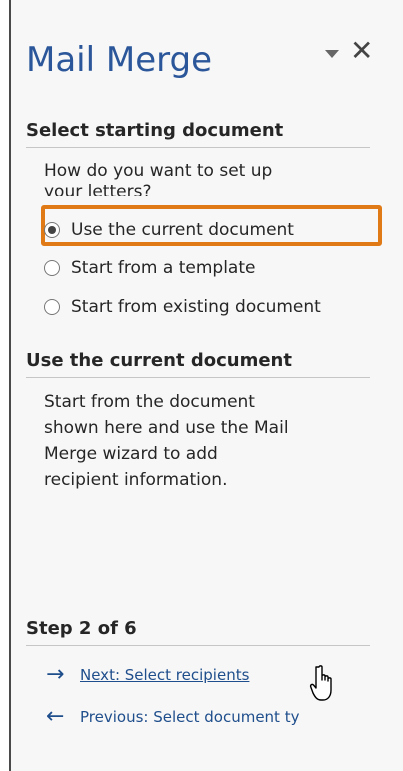  I want to click on chevron-down-icon, so click(332, 54).